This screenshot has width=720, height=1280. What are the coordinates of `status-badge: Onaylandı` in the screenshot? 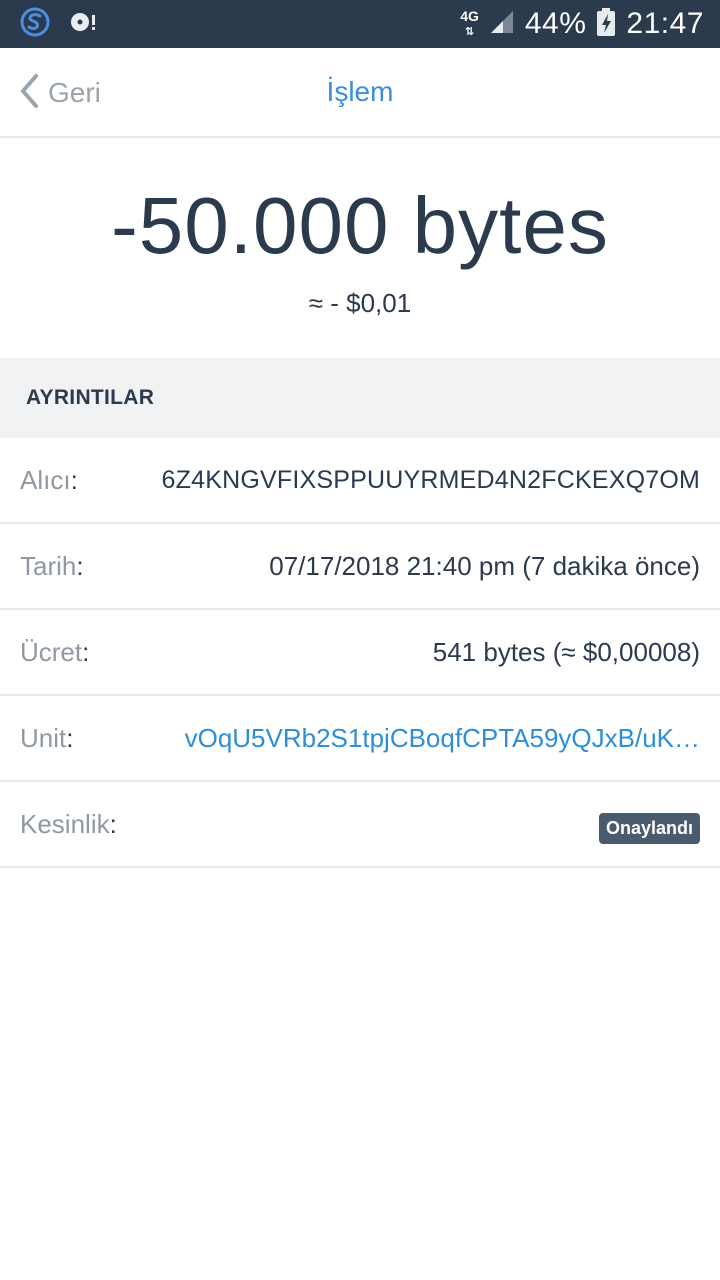 It's located at (649, 828).